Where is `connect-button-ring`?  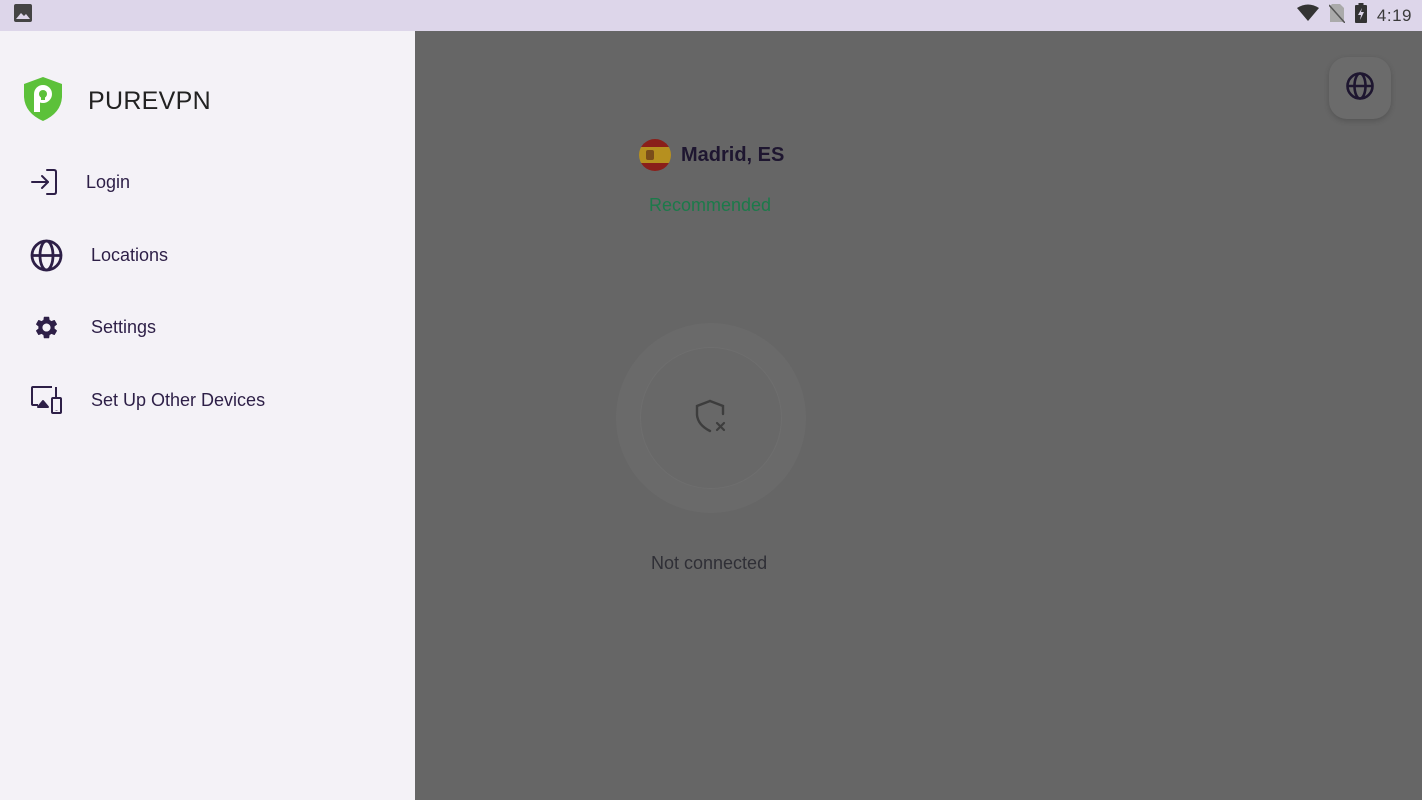
connect-button-ring is located at coordinates (711, 418).